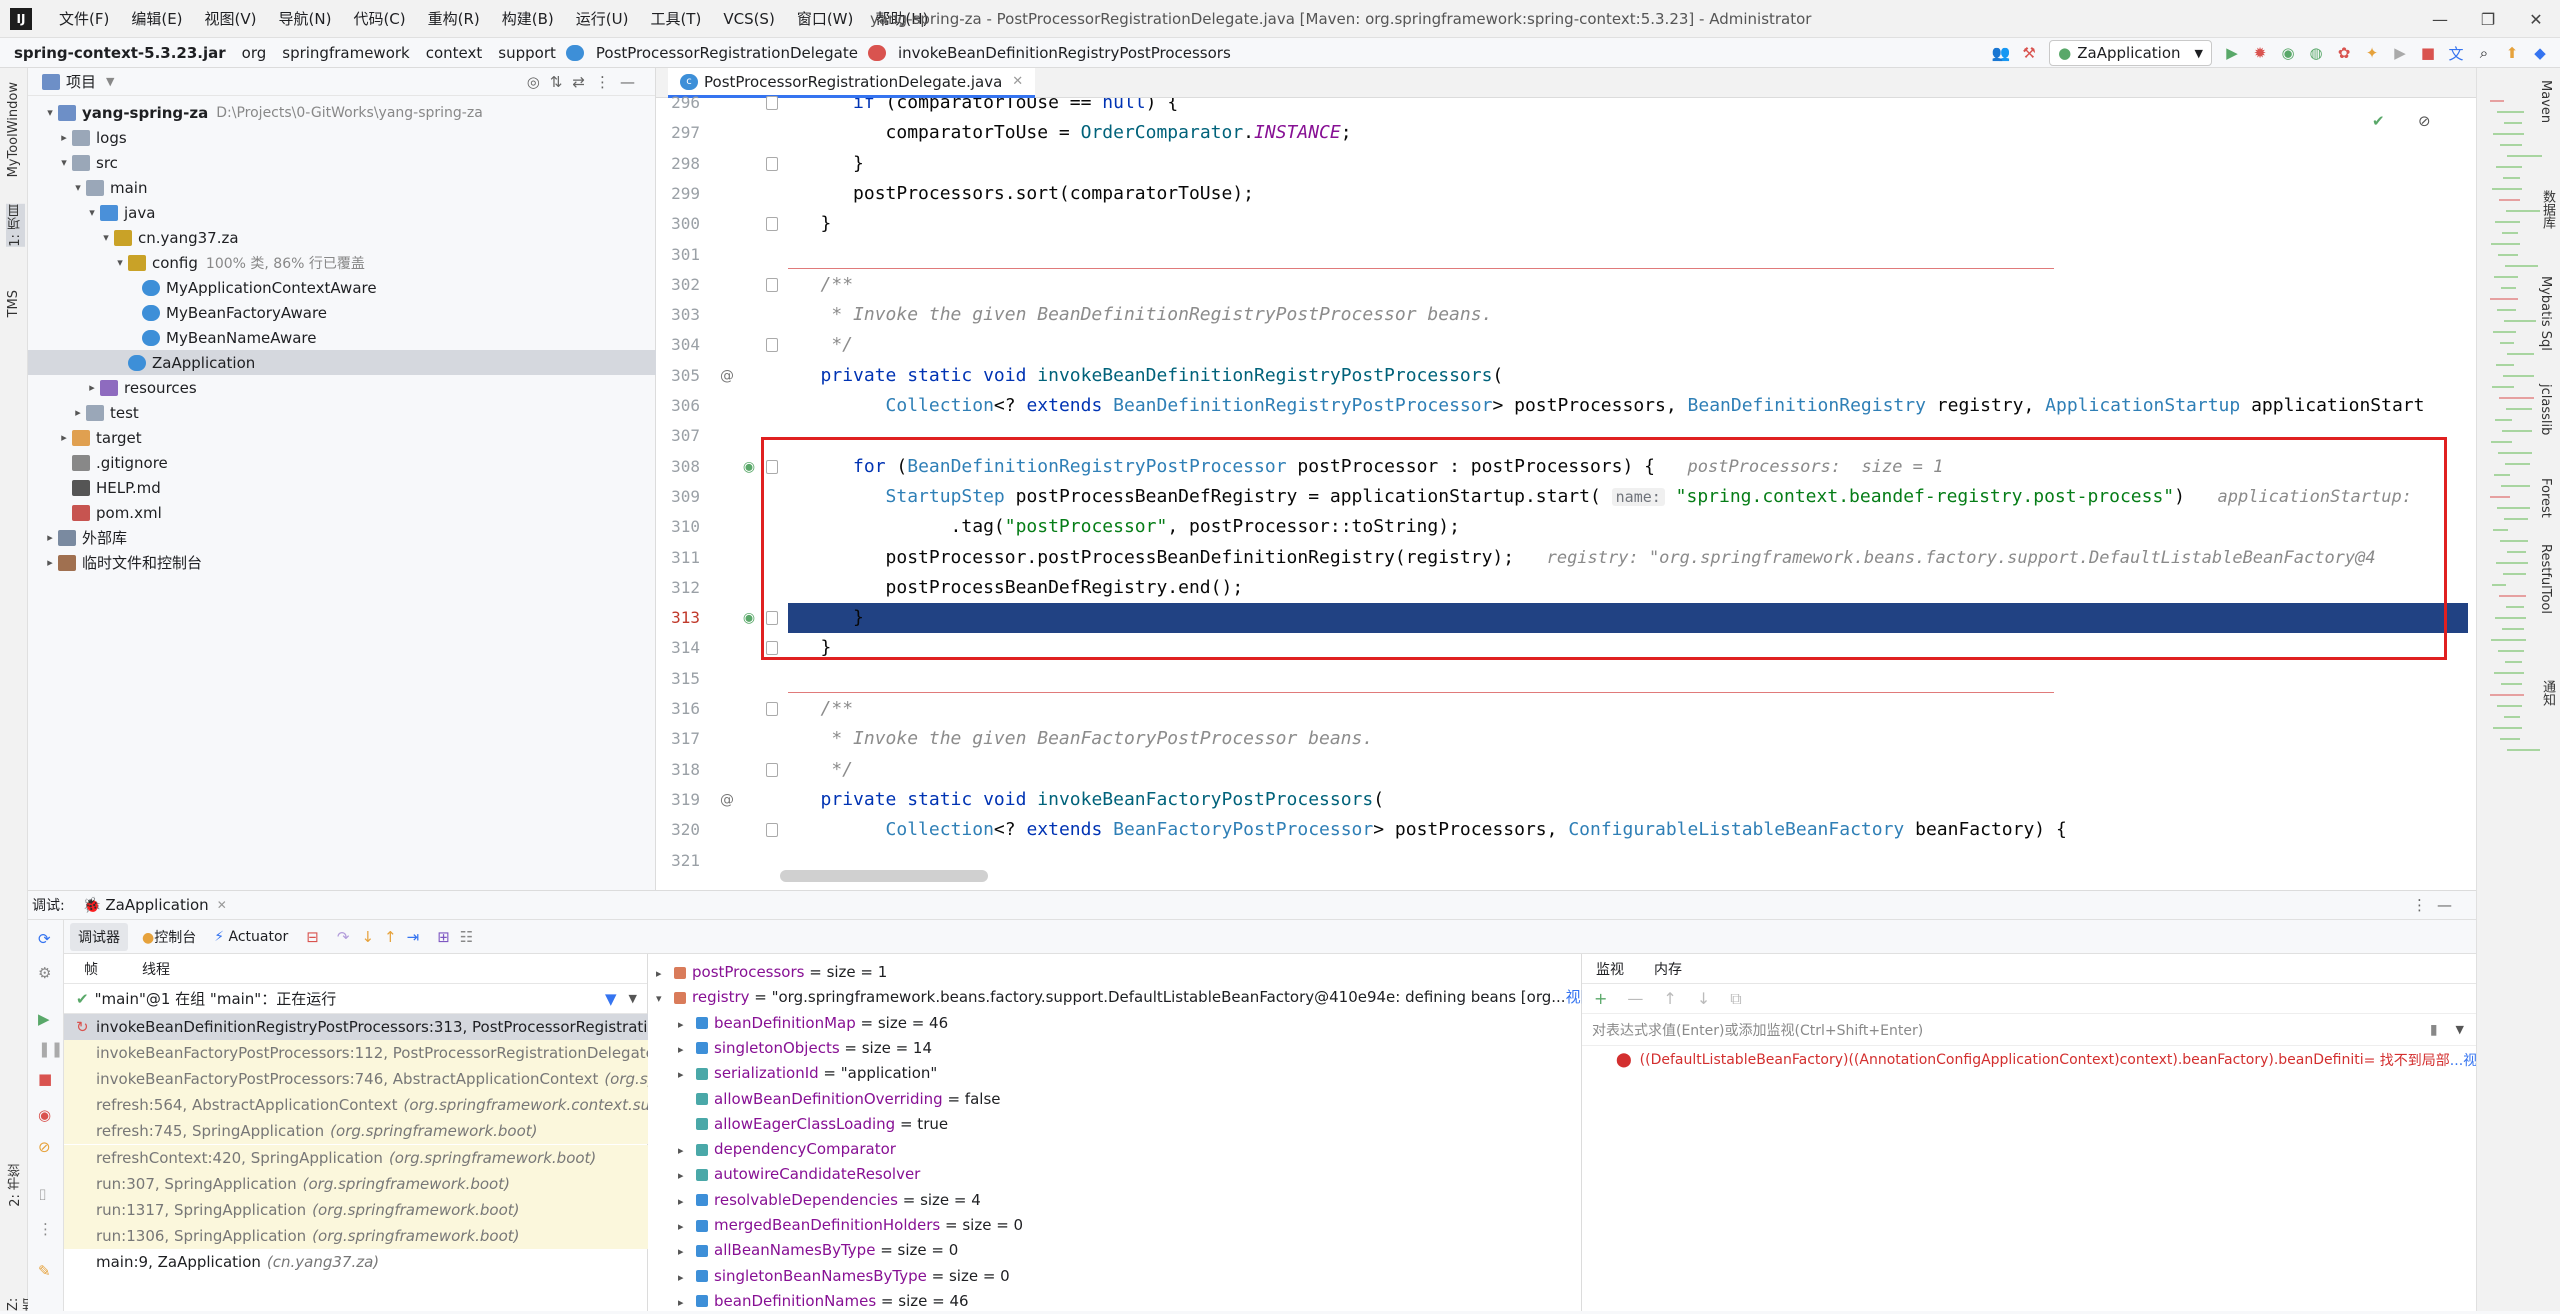 This screenshot has height=1314, width=2560. Describe the element at coordinates (390, 937) in the screenshot. I see `step-out-icon: ↑` at that location.